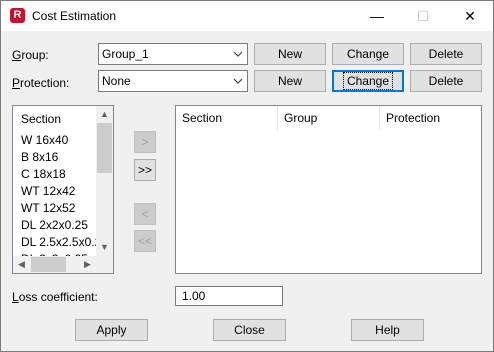  What do you see at coordinates (387, 330) in the screenshot?
I see `help-button: Help` at bounding box center [387, 330].